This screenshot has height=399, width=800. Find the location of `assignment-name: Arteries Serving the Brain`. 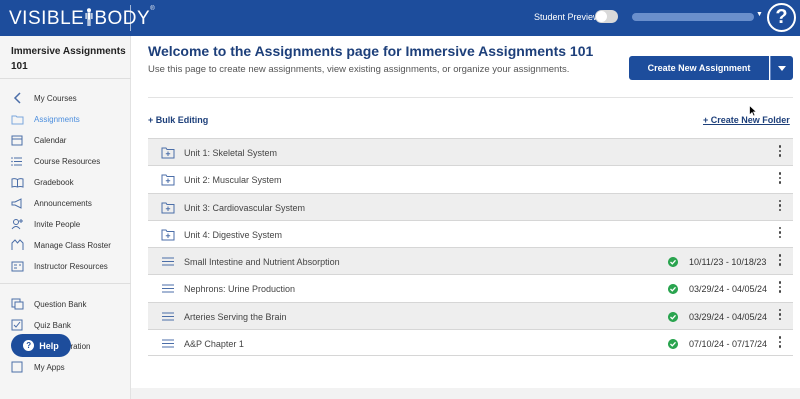

assignment-name: Arteries Serving the Brain is located at coordinates (235, 317).